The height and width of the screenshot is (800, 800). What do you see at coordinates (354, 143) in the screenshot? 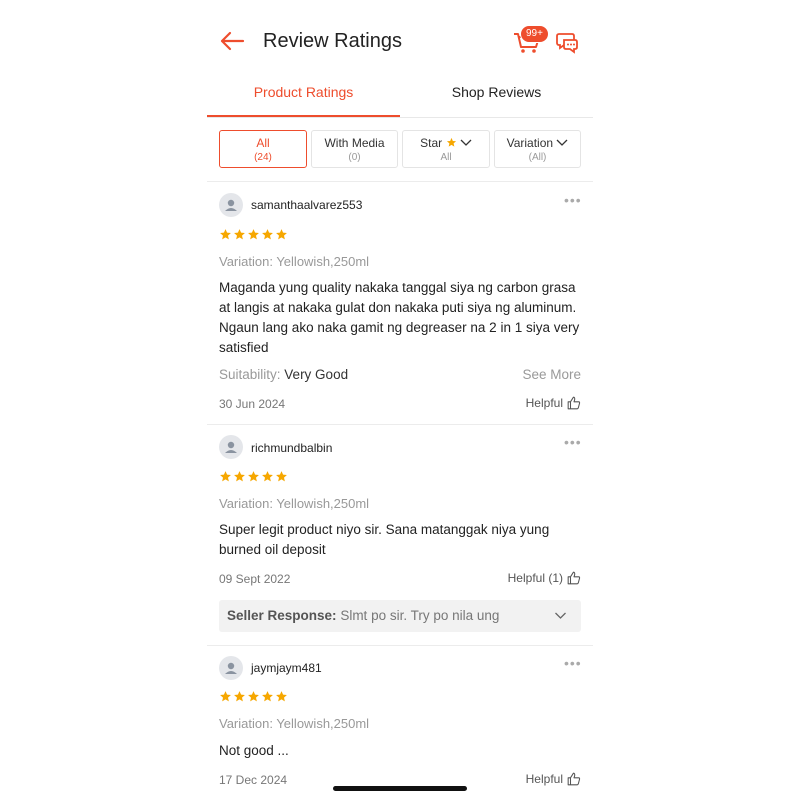
I see `filter-with-media-label: With Media` at bounding box center [354, 143].